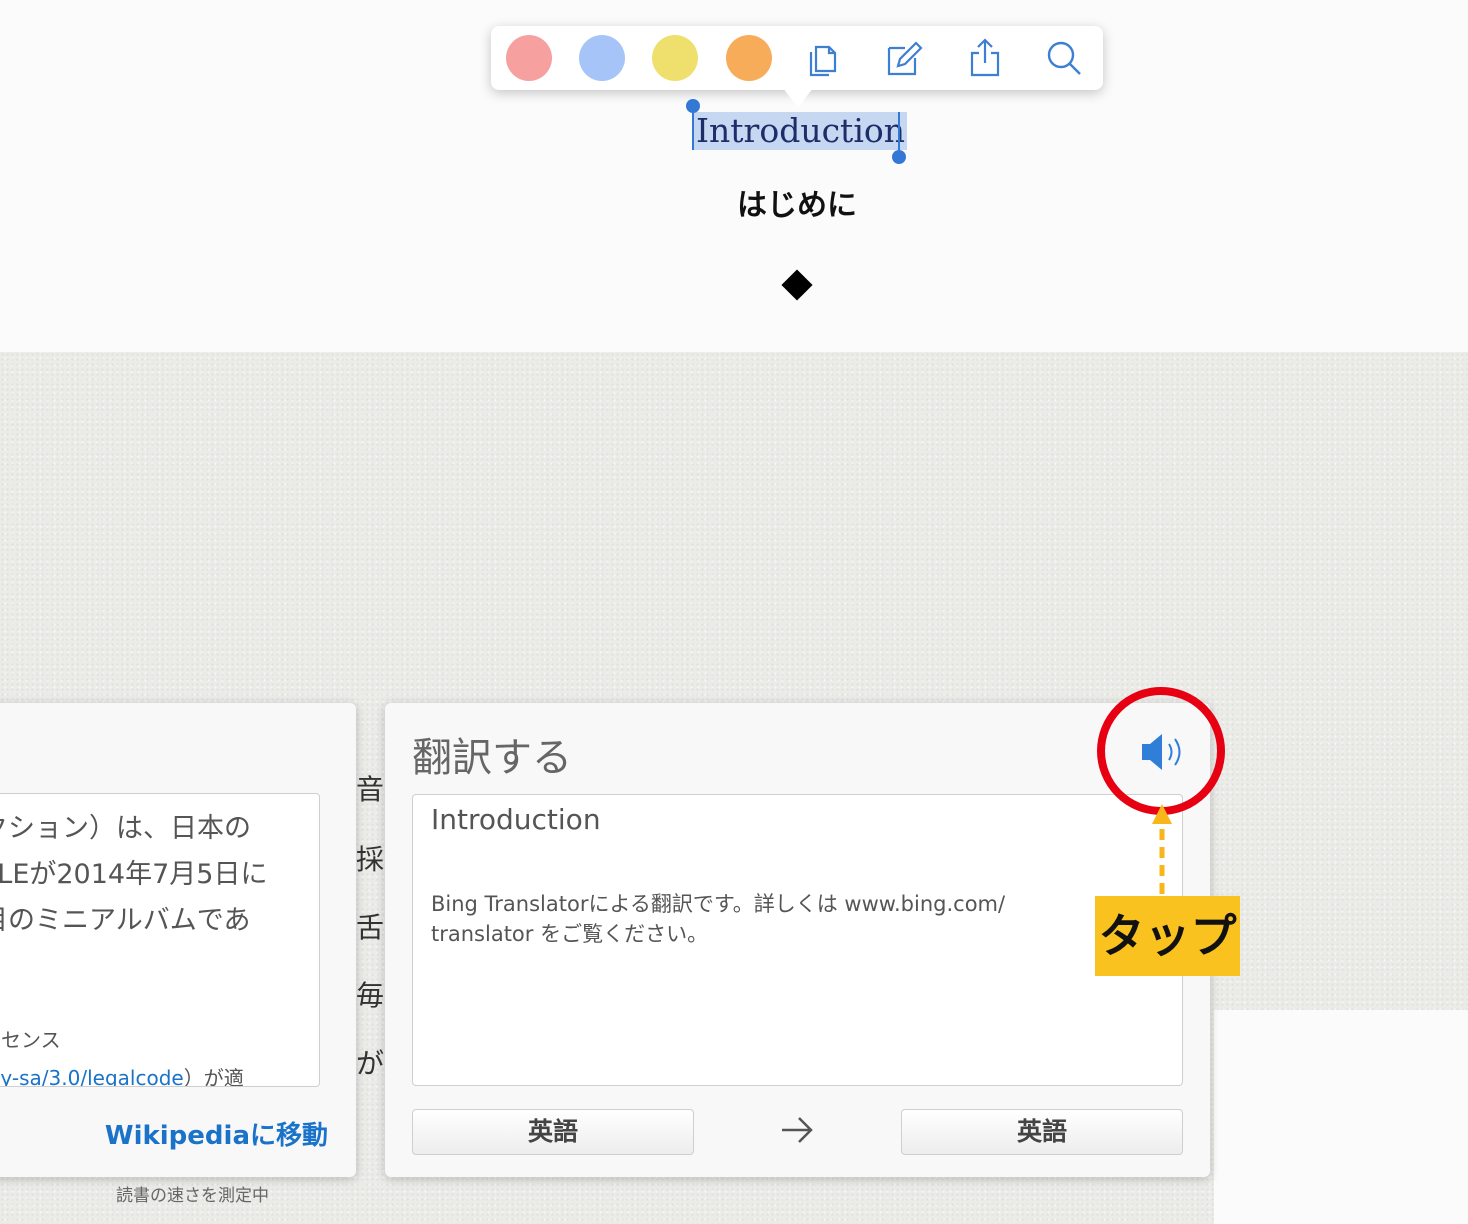 The width and height of the screenshot is (1468, 1224). What do you see at coordinates (797, 205) in the screenshot?
I see `chapter-subtitle: はじめに` at bounding box center [797, 205].